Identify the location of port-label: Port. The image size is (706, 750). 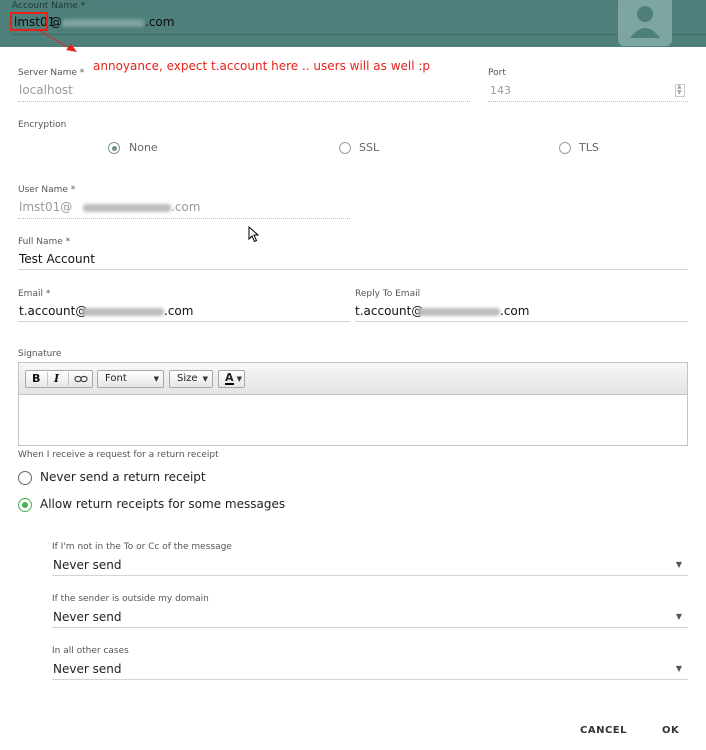
(497, 73).